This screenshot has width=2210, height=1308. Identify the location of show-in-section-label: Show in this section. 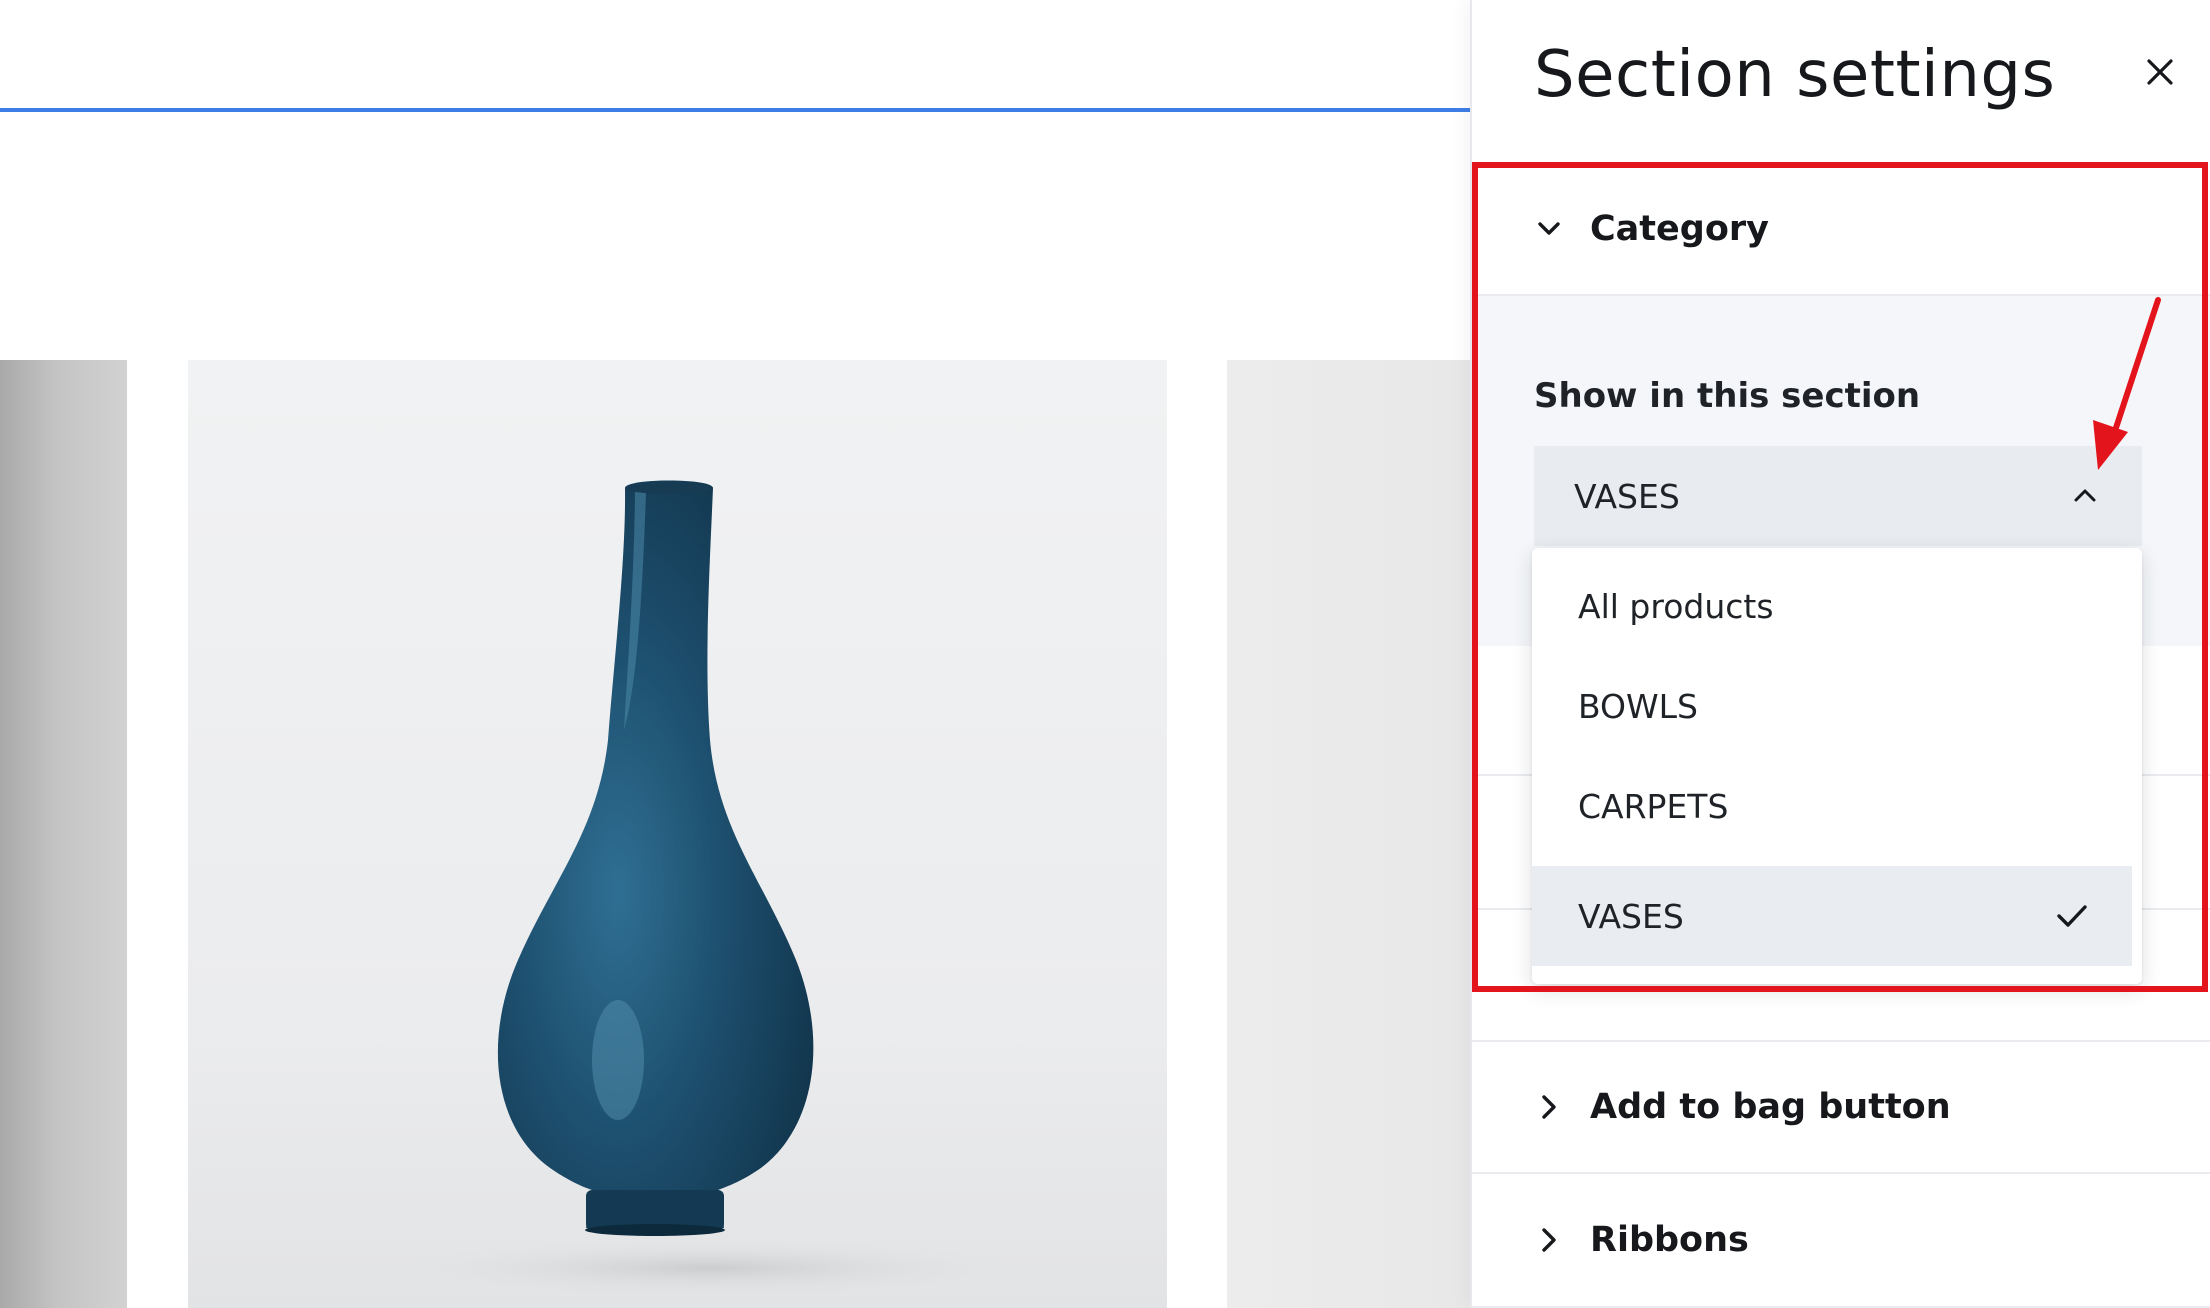
(1727, 396).